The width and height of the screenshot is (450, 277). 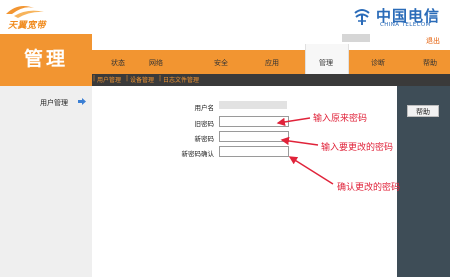 What do you see at coordinates (254, 151) in the screenshot?
I see `confirm-password-field` at bounding box center [254, 151].